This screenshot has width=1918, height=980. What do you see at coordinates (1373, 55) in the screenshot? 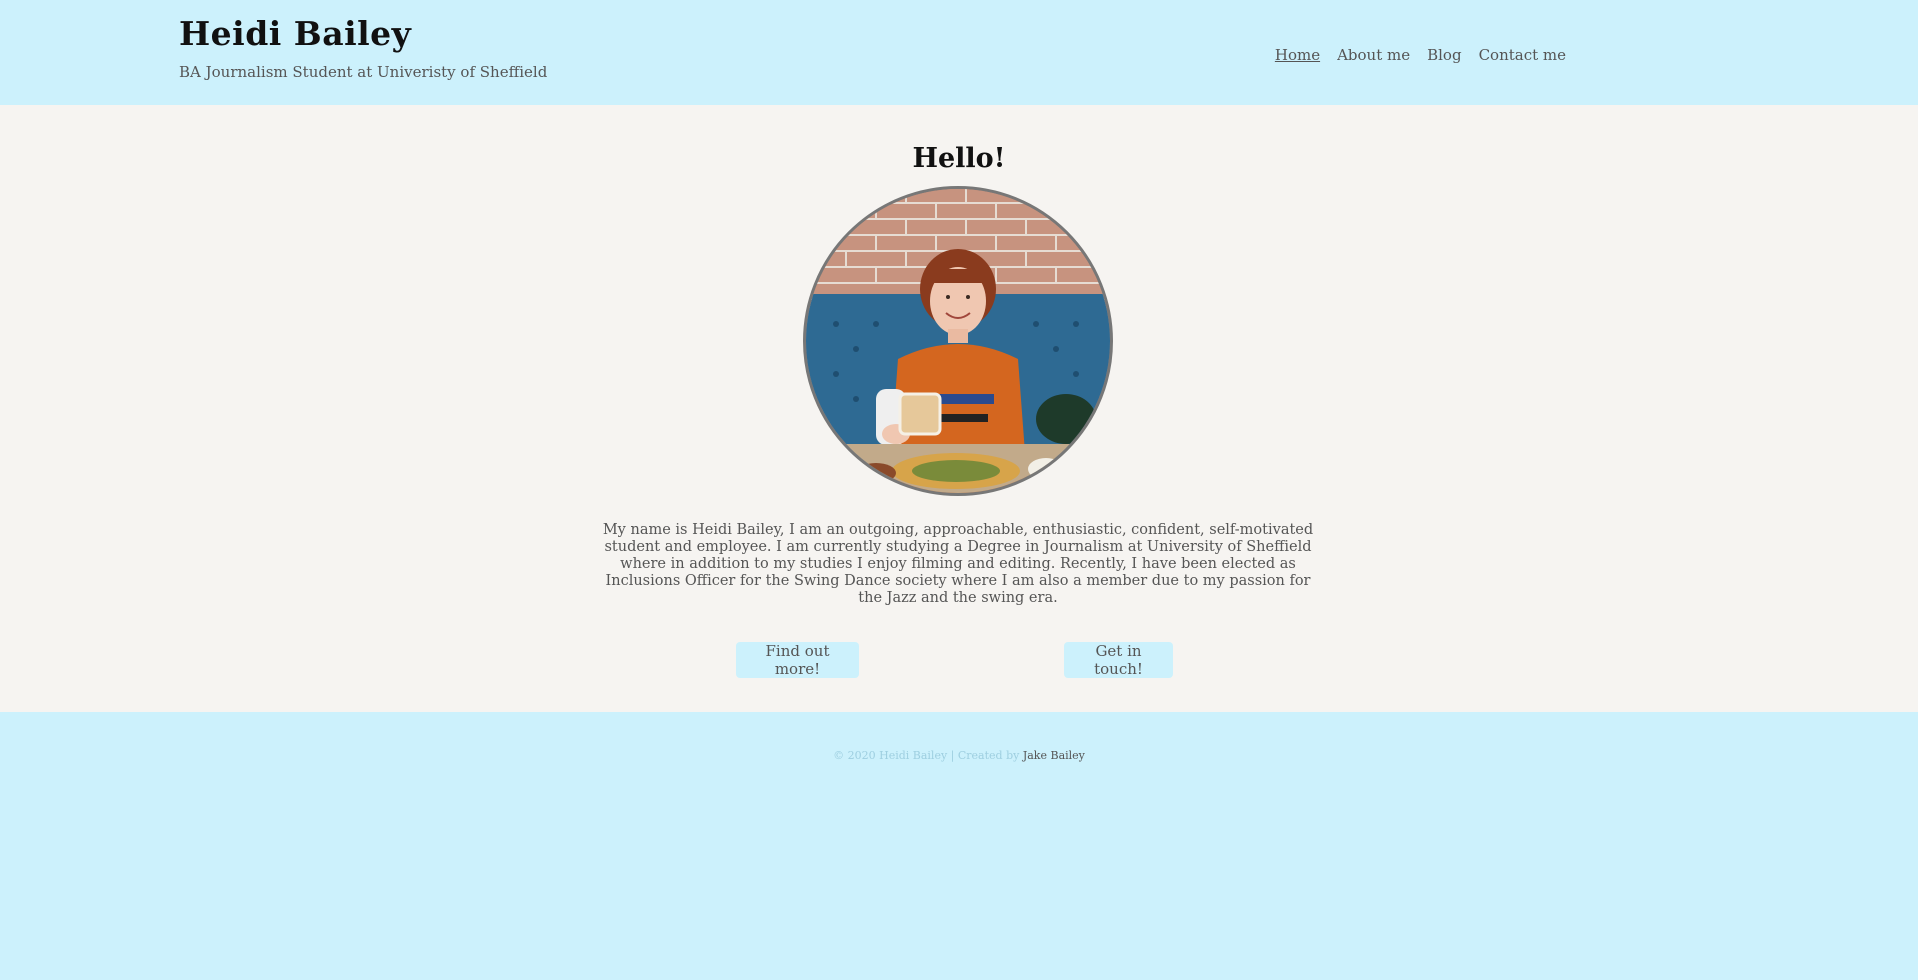
I see `nav-about: About me` at bounding box center [1373, 55].